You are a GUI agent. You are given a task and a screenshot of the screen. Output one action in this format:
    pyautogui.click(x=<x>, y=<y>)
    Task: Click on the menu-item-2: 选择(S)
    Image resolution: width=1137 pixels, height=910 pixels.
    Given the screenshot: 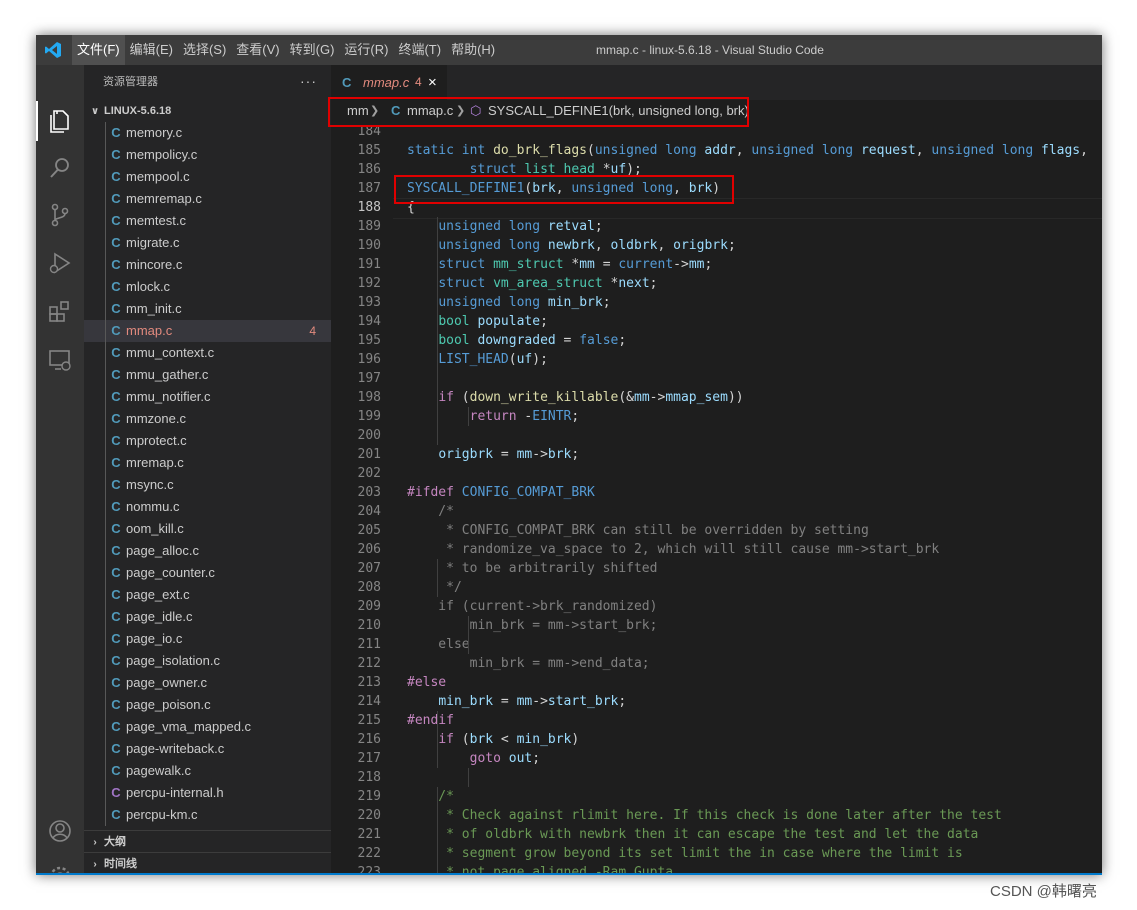 What is the action you would take?
    pyautogui.click(x=204, y=50)
    